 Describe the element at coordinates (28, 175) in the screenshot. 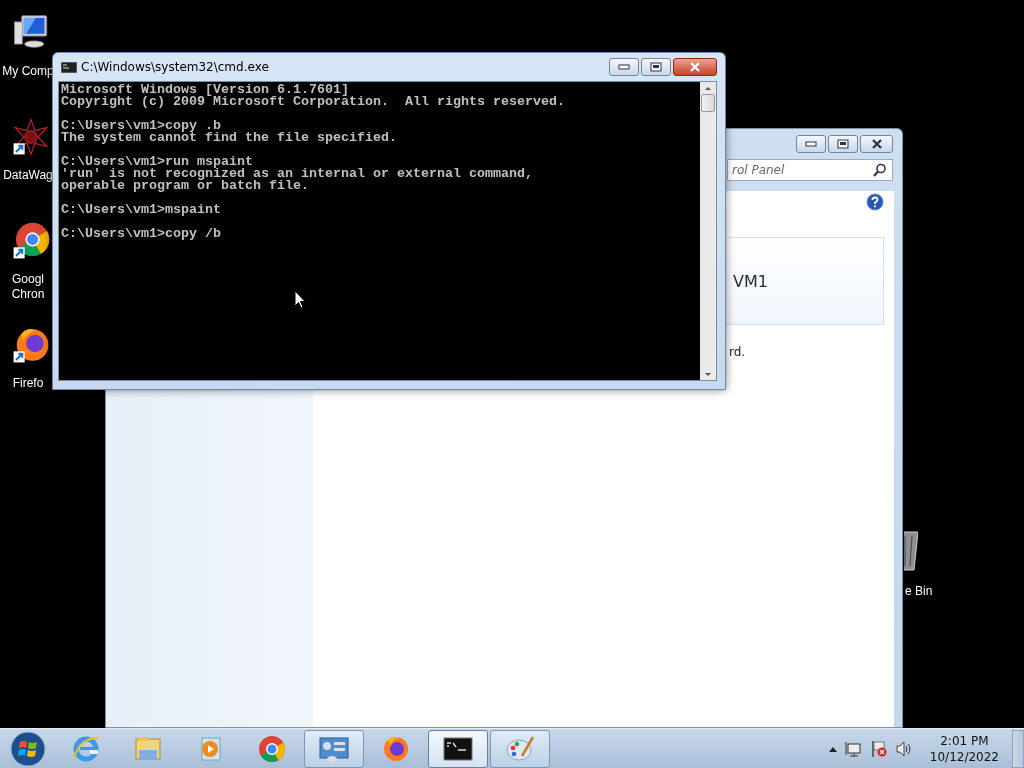

I see `desktop-icon-label: DataWag` at that location.